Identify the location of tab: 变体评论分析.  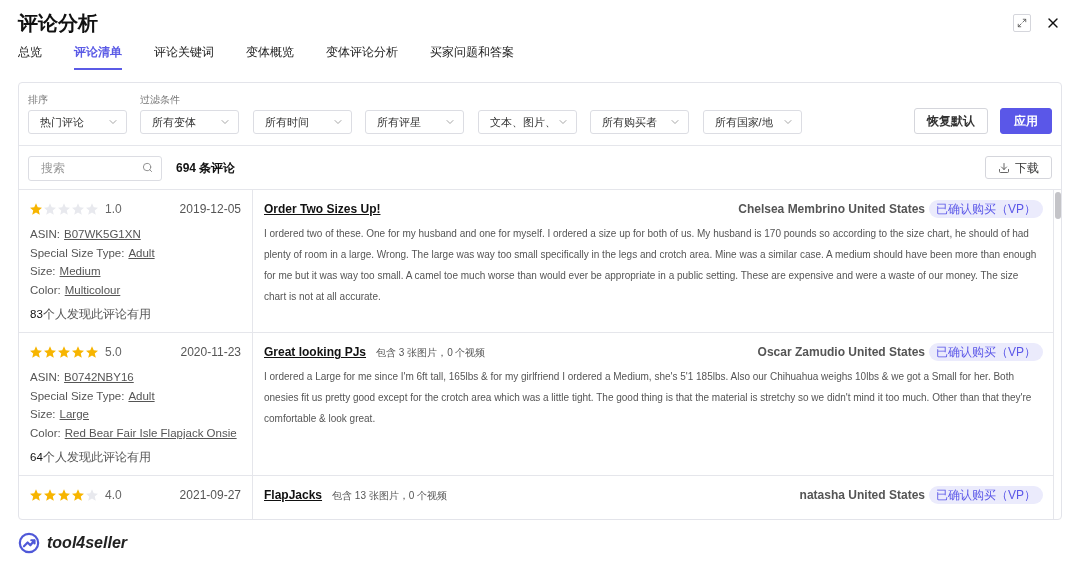
(362, 57).